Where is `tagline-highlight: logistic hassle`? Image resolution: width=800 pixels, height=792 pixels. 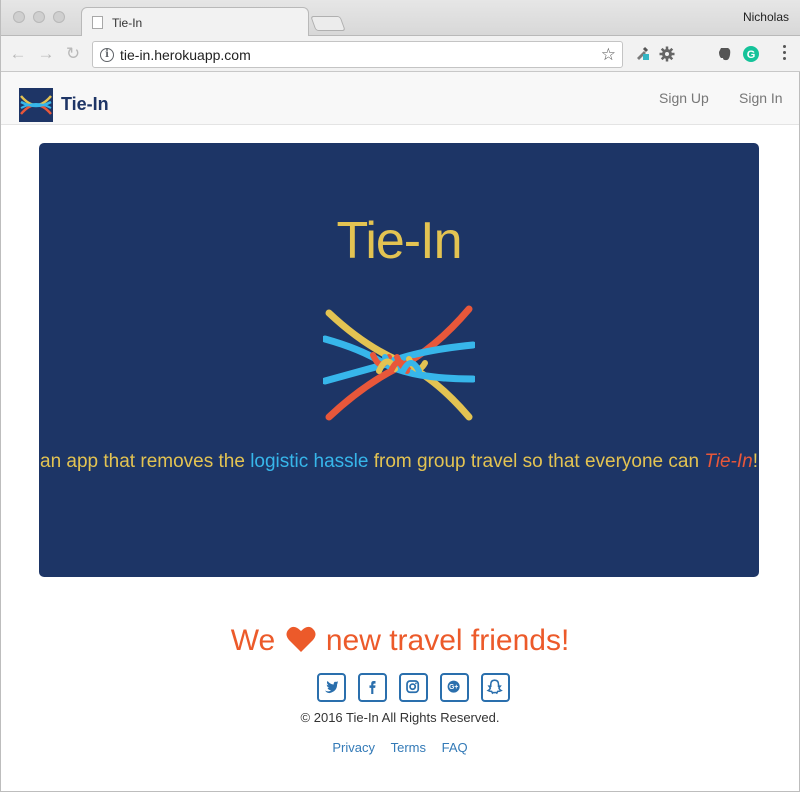 tagline-highlight: logistic hassle is located at coordinates (309, 461).